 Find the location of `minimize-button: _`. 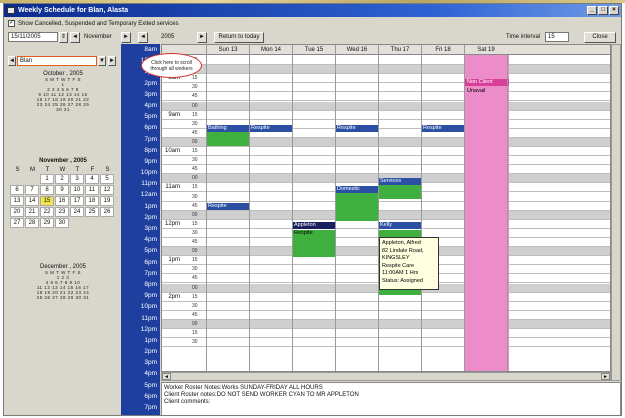

minimize-button: _ is located at coordinates (592, 10).